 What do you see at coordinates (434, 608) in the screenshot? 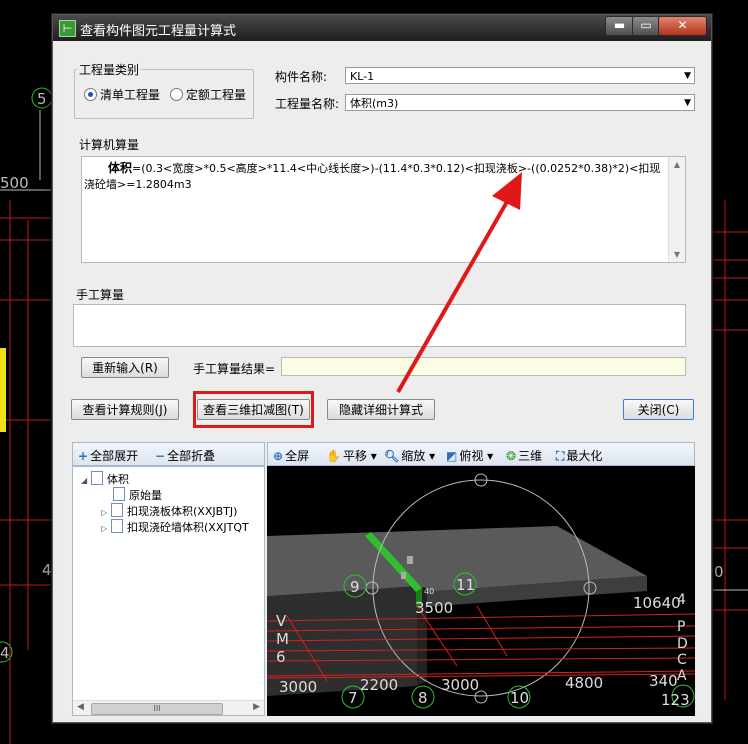
I see `dim-label-3500: 3500` at bounding box center [434, 608].